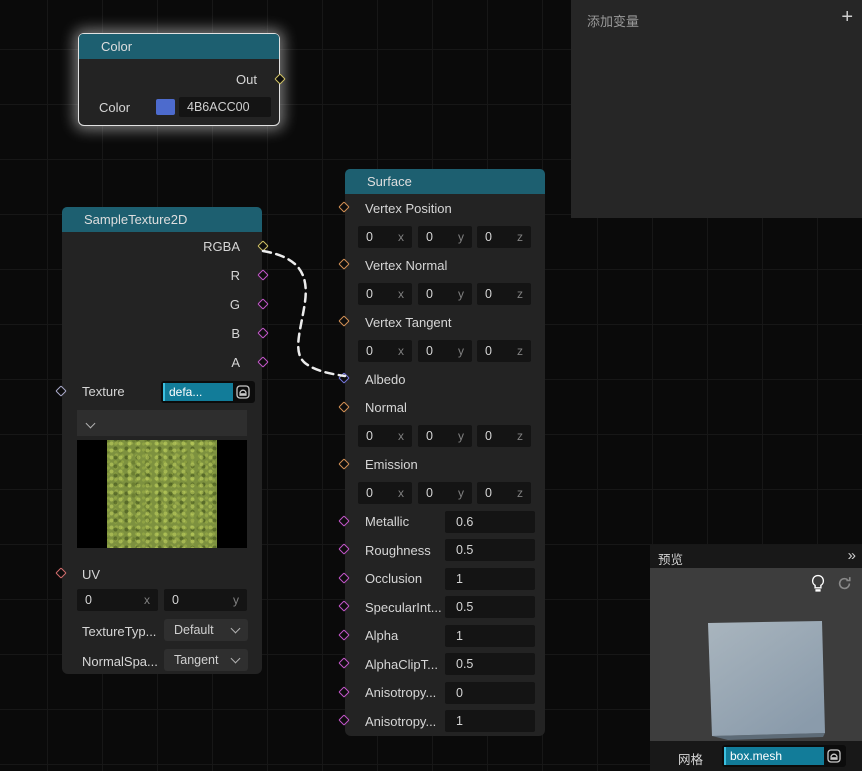  What do you see at coordinates (756, 654) in the screenshot?
I see `preview-viewport` at bounding box center [756, 654].